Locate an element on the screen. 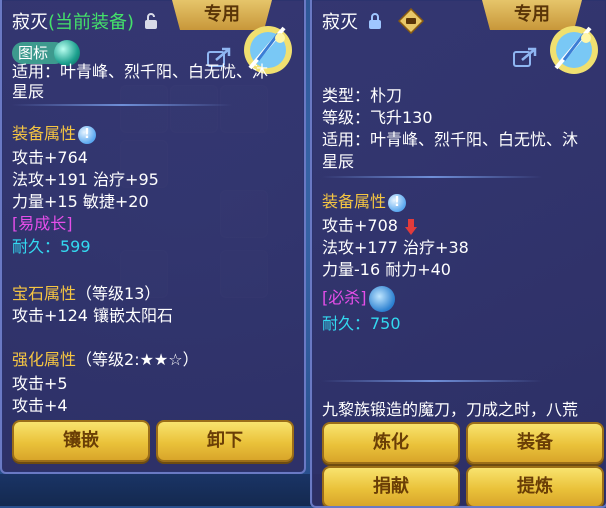 The width and height of the screenshot is (606, 508). item-level: 等级：飞升130 is located at coordinates (377, 117).